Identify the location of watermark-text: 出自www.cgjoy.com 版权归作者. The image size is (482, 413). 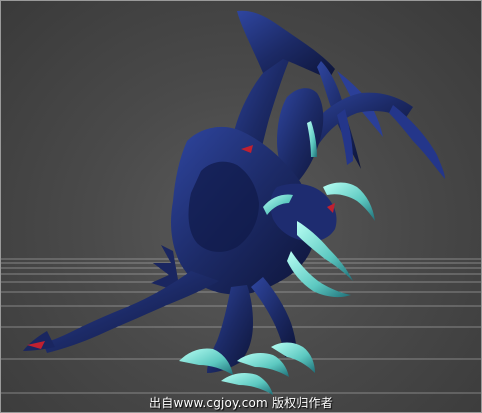
(241, 403).